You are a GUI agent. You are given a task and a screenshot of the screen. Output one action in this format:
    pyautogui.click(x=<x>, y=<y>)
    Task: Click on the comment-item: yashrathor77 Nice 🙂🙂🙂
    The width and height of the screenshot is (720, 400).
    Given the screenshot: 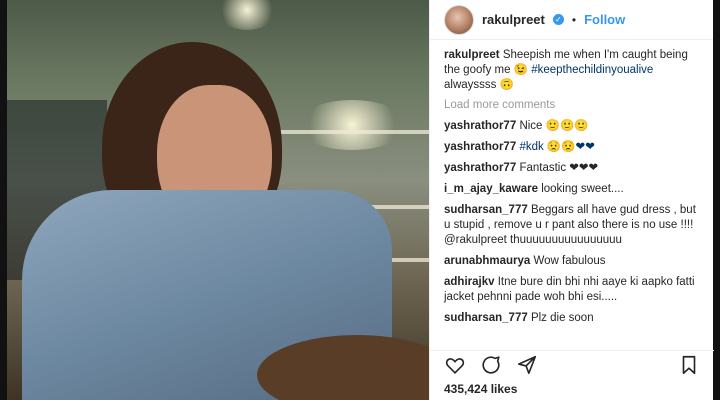 What is the action you would take?
    pyautogui.click(x=571, y=126)
    